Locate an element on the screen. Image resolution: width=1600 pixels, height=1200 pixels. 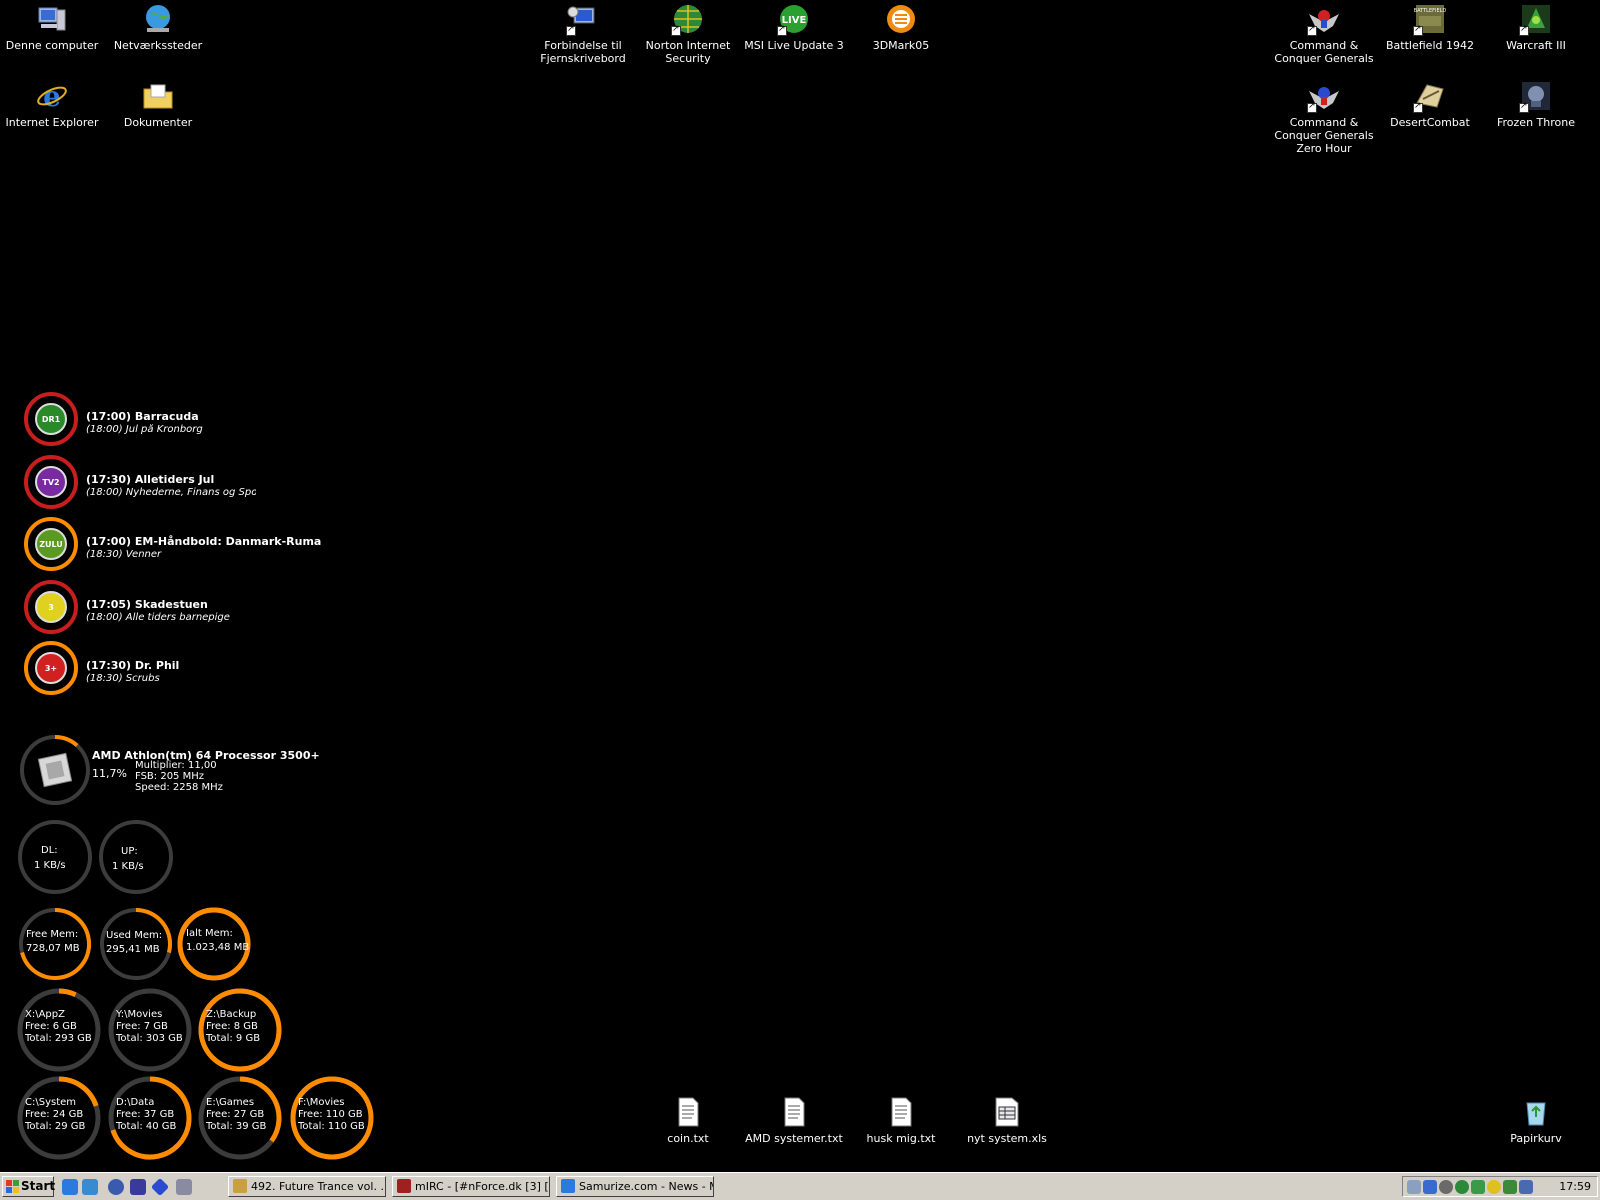
drive-total: Total: 40 GB is located at coordinates (146, 1126).